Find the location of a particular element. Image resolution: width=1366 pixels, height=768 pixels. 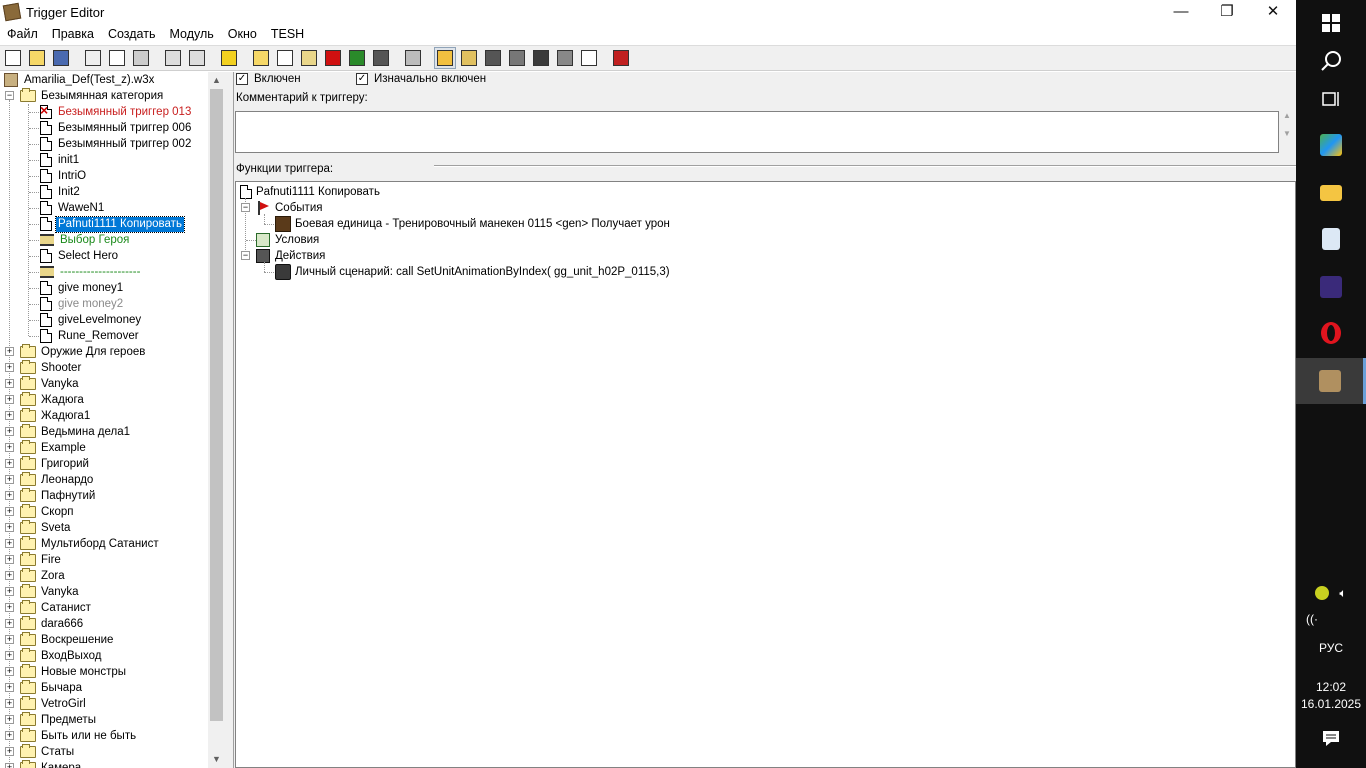

menu-file: Файл is located at coordinates (22, 34).